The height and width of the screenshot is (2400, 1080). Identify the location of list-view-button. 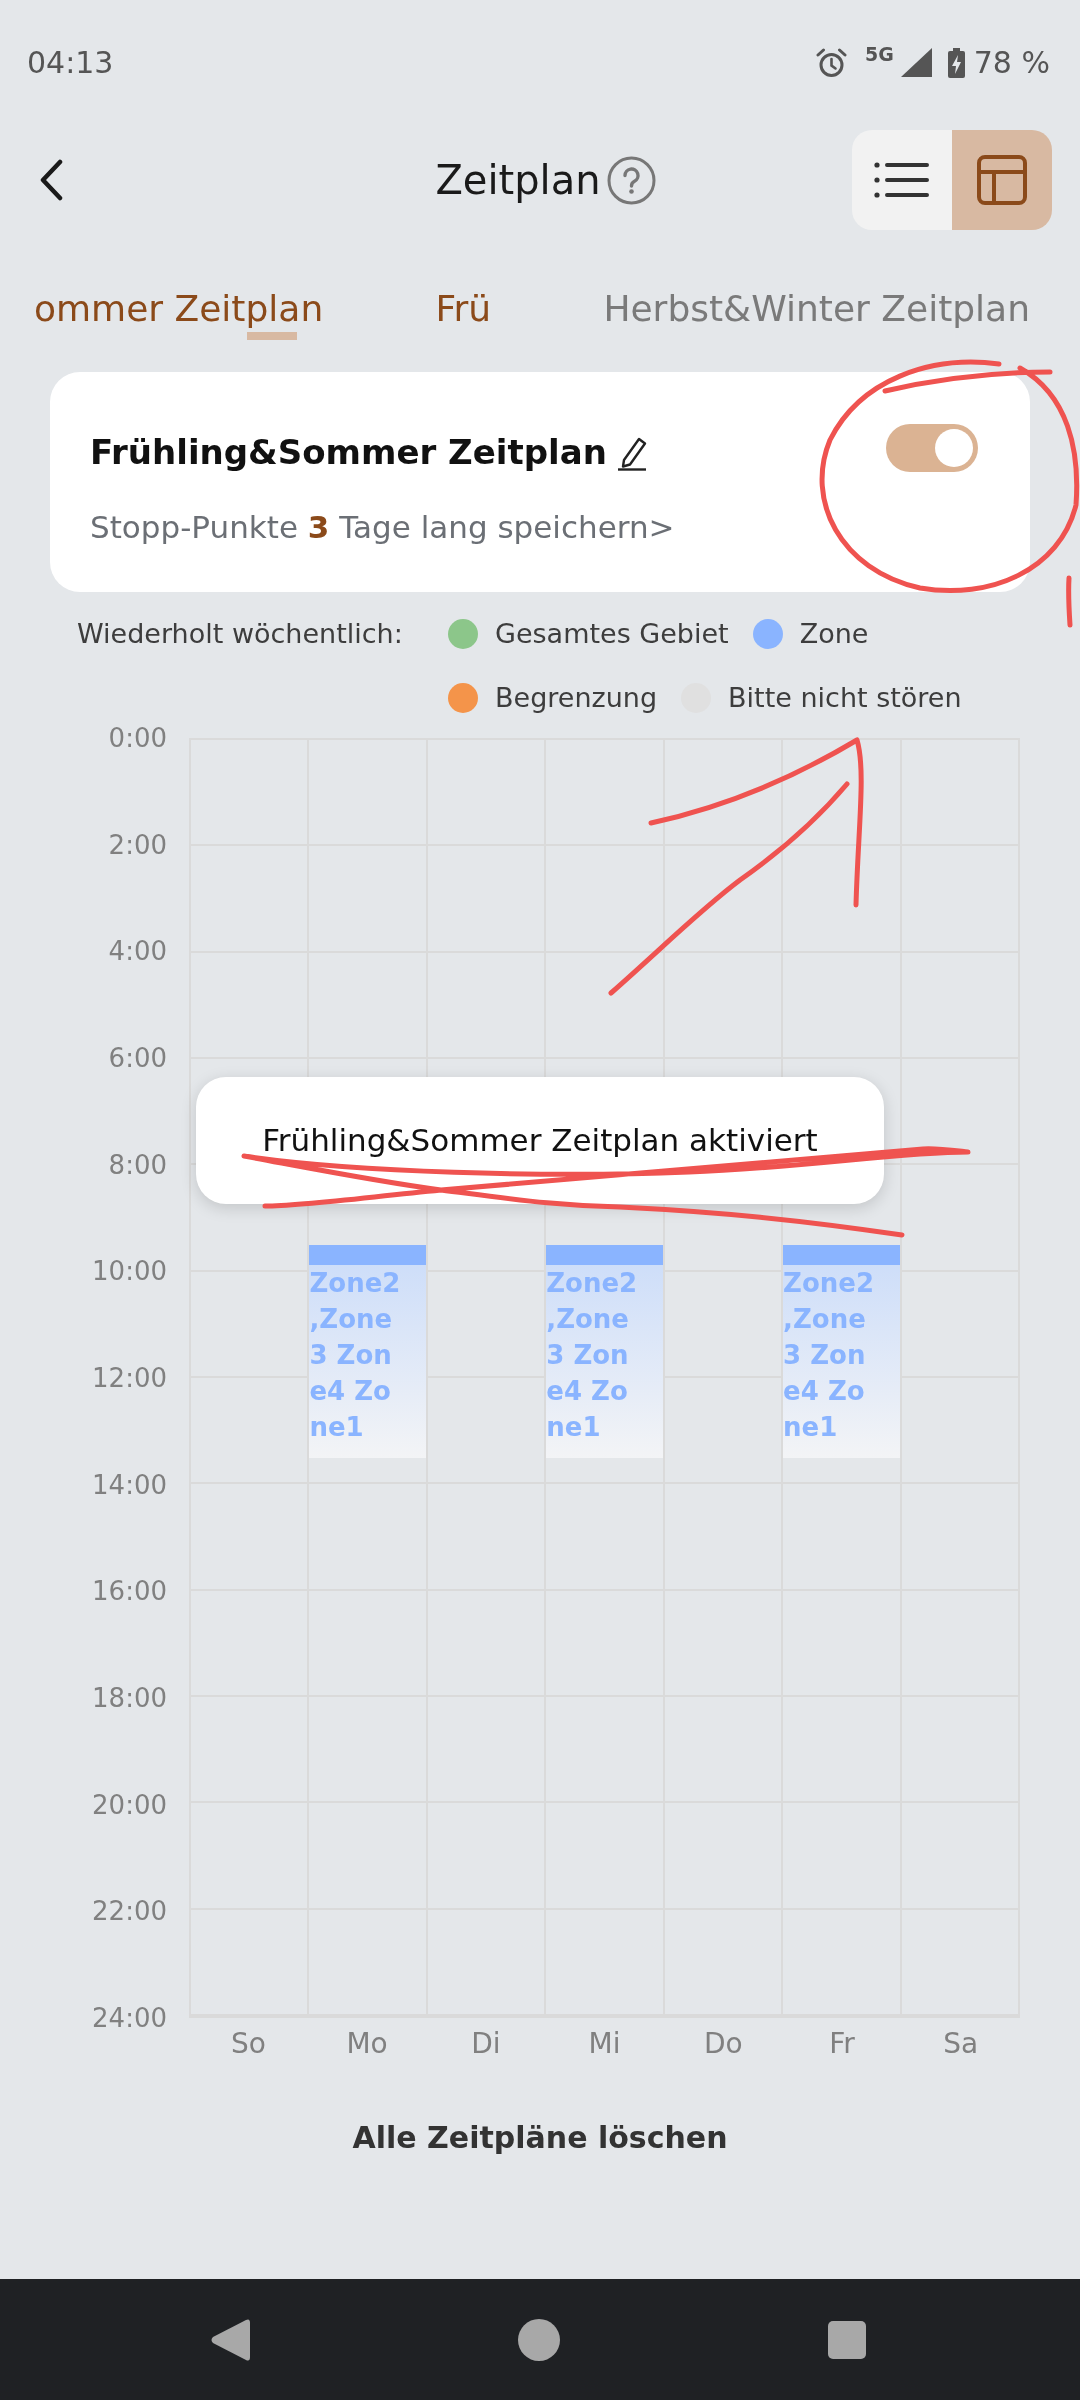
(902, 180).